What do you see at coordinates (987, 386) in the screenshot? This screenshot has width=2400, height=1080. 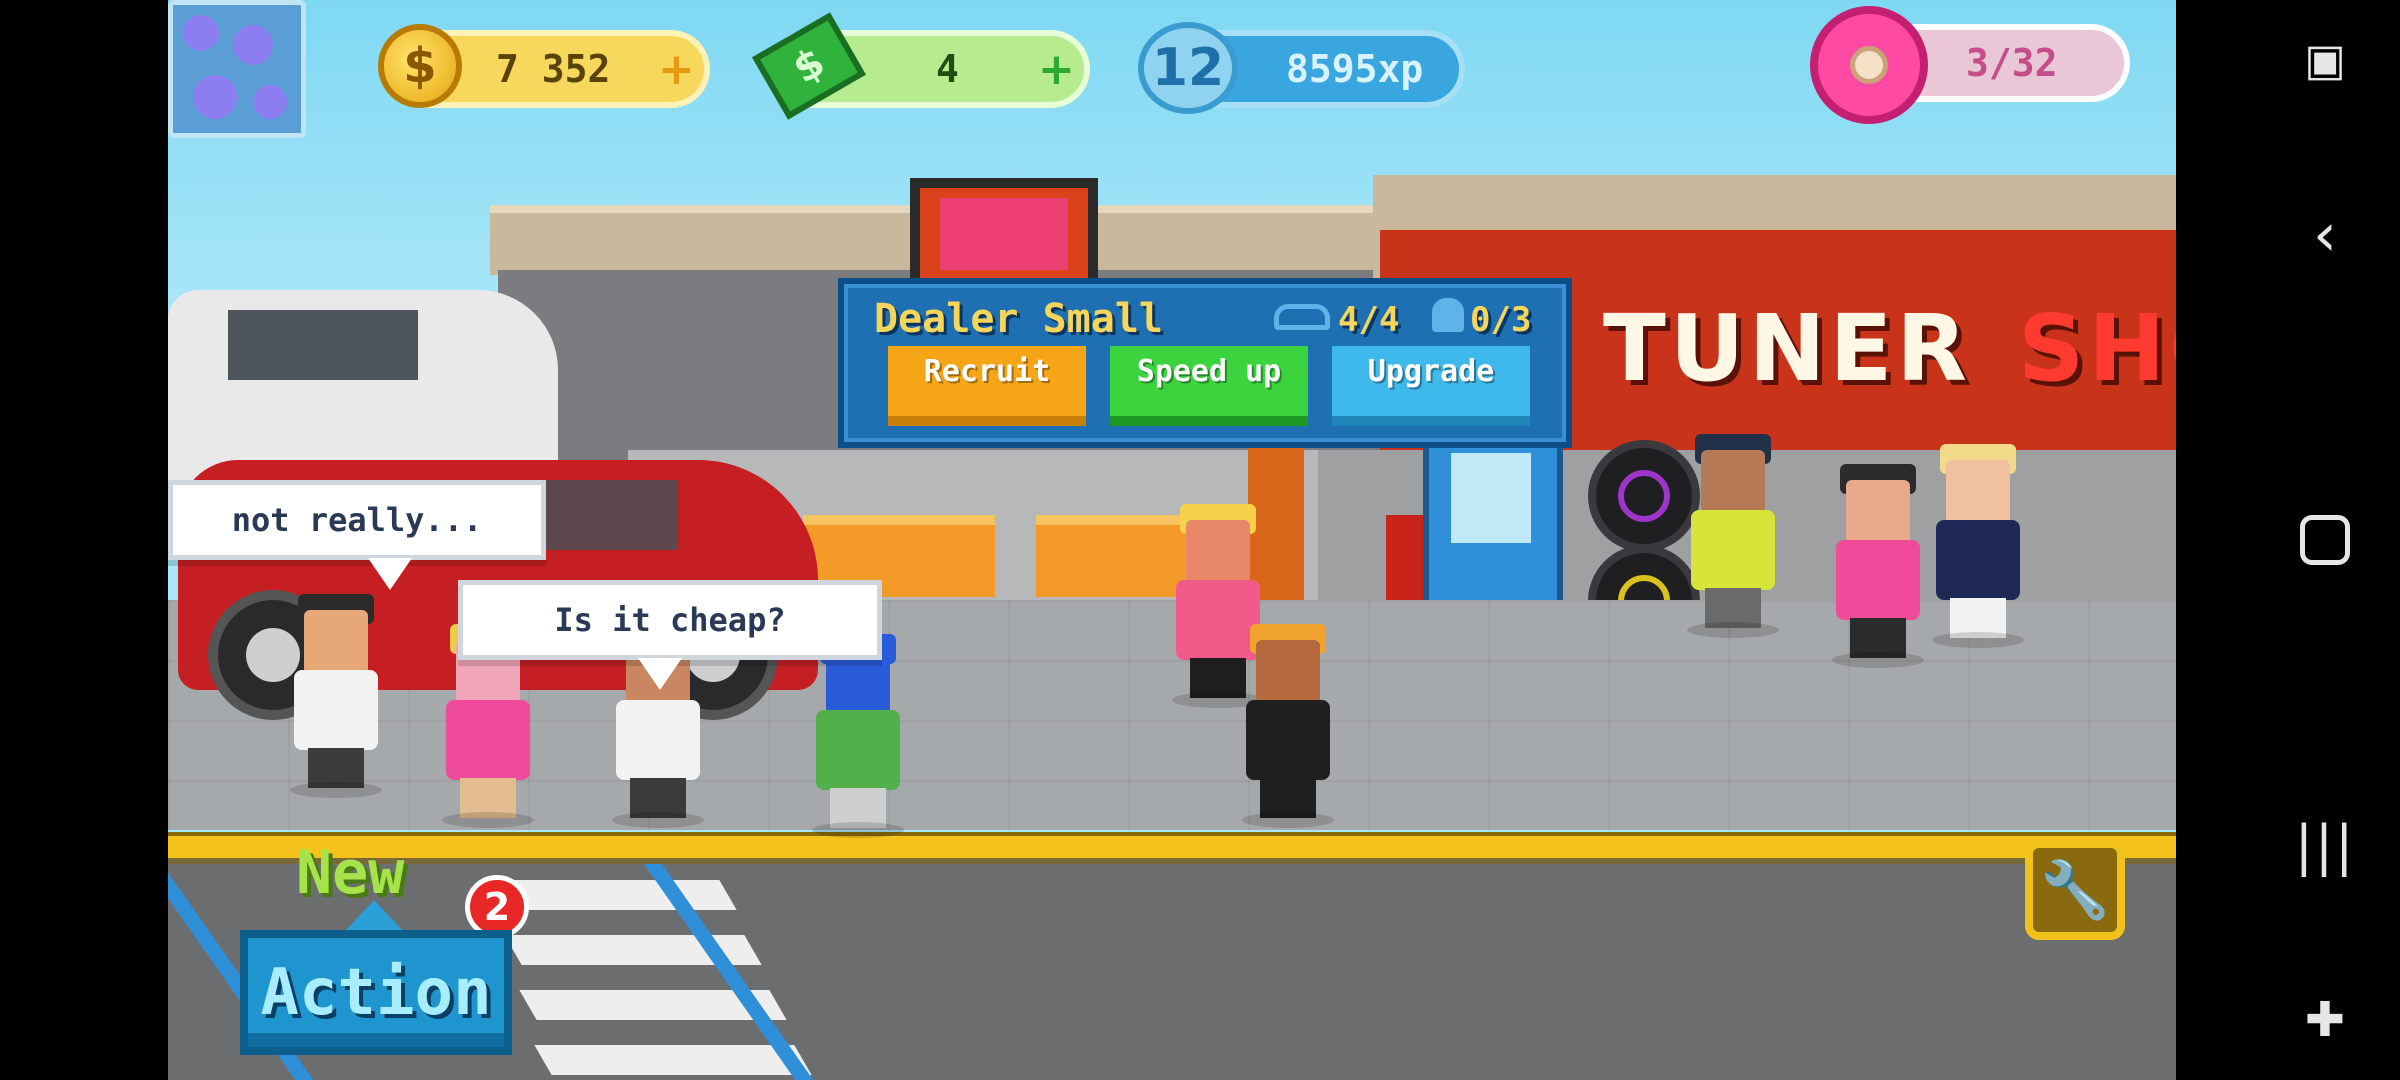 I see `recruit-button: Recruit` at bounding box center [987, 386].